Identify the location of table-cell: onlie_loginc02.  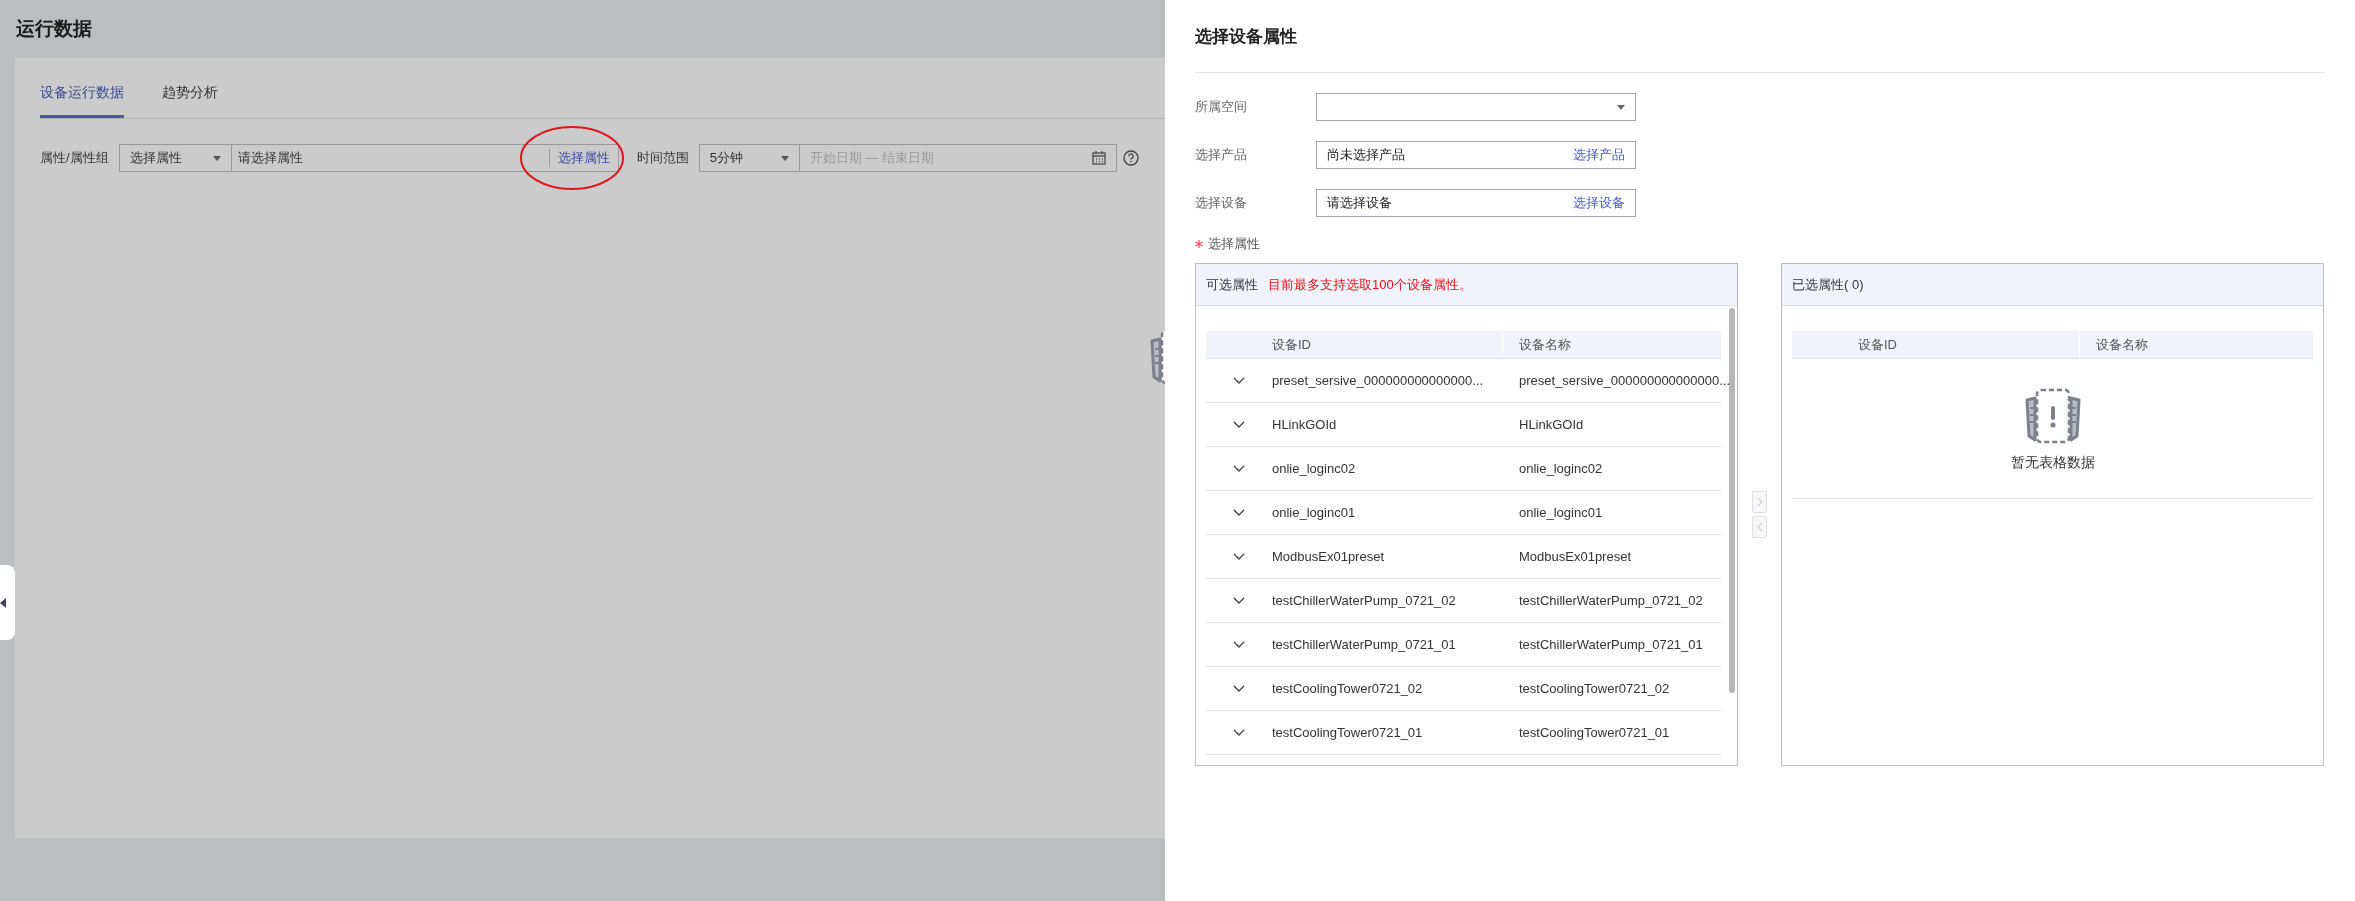
(1387, 468).